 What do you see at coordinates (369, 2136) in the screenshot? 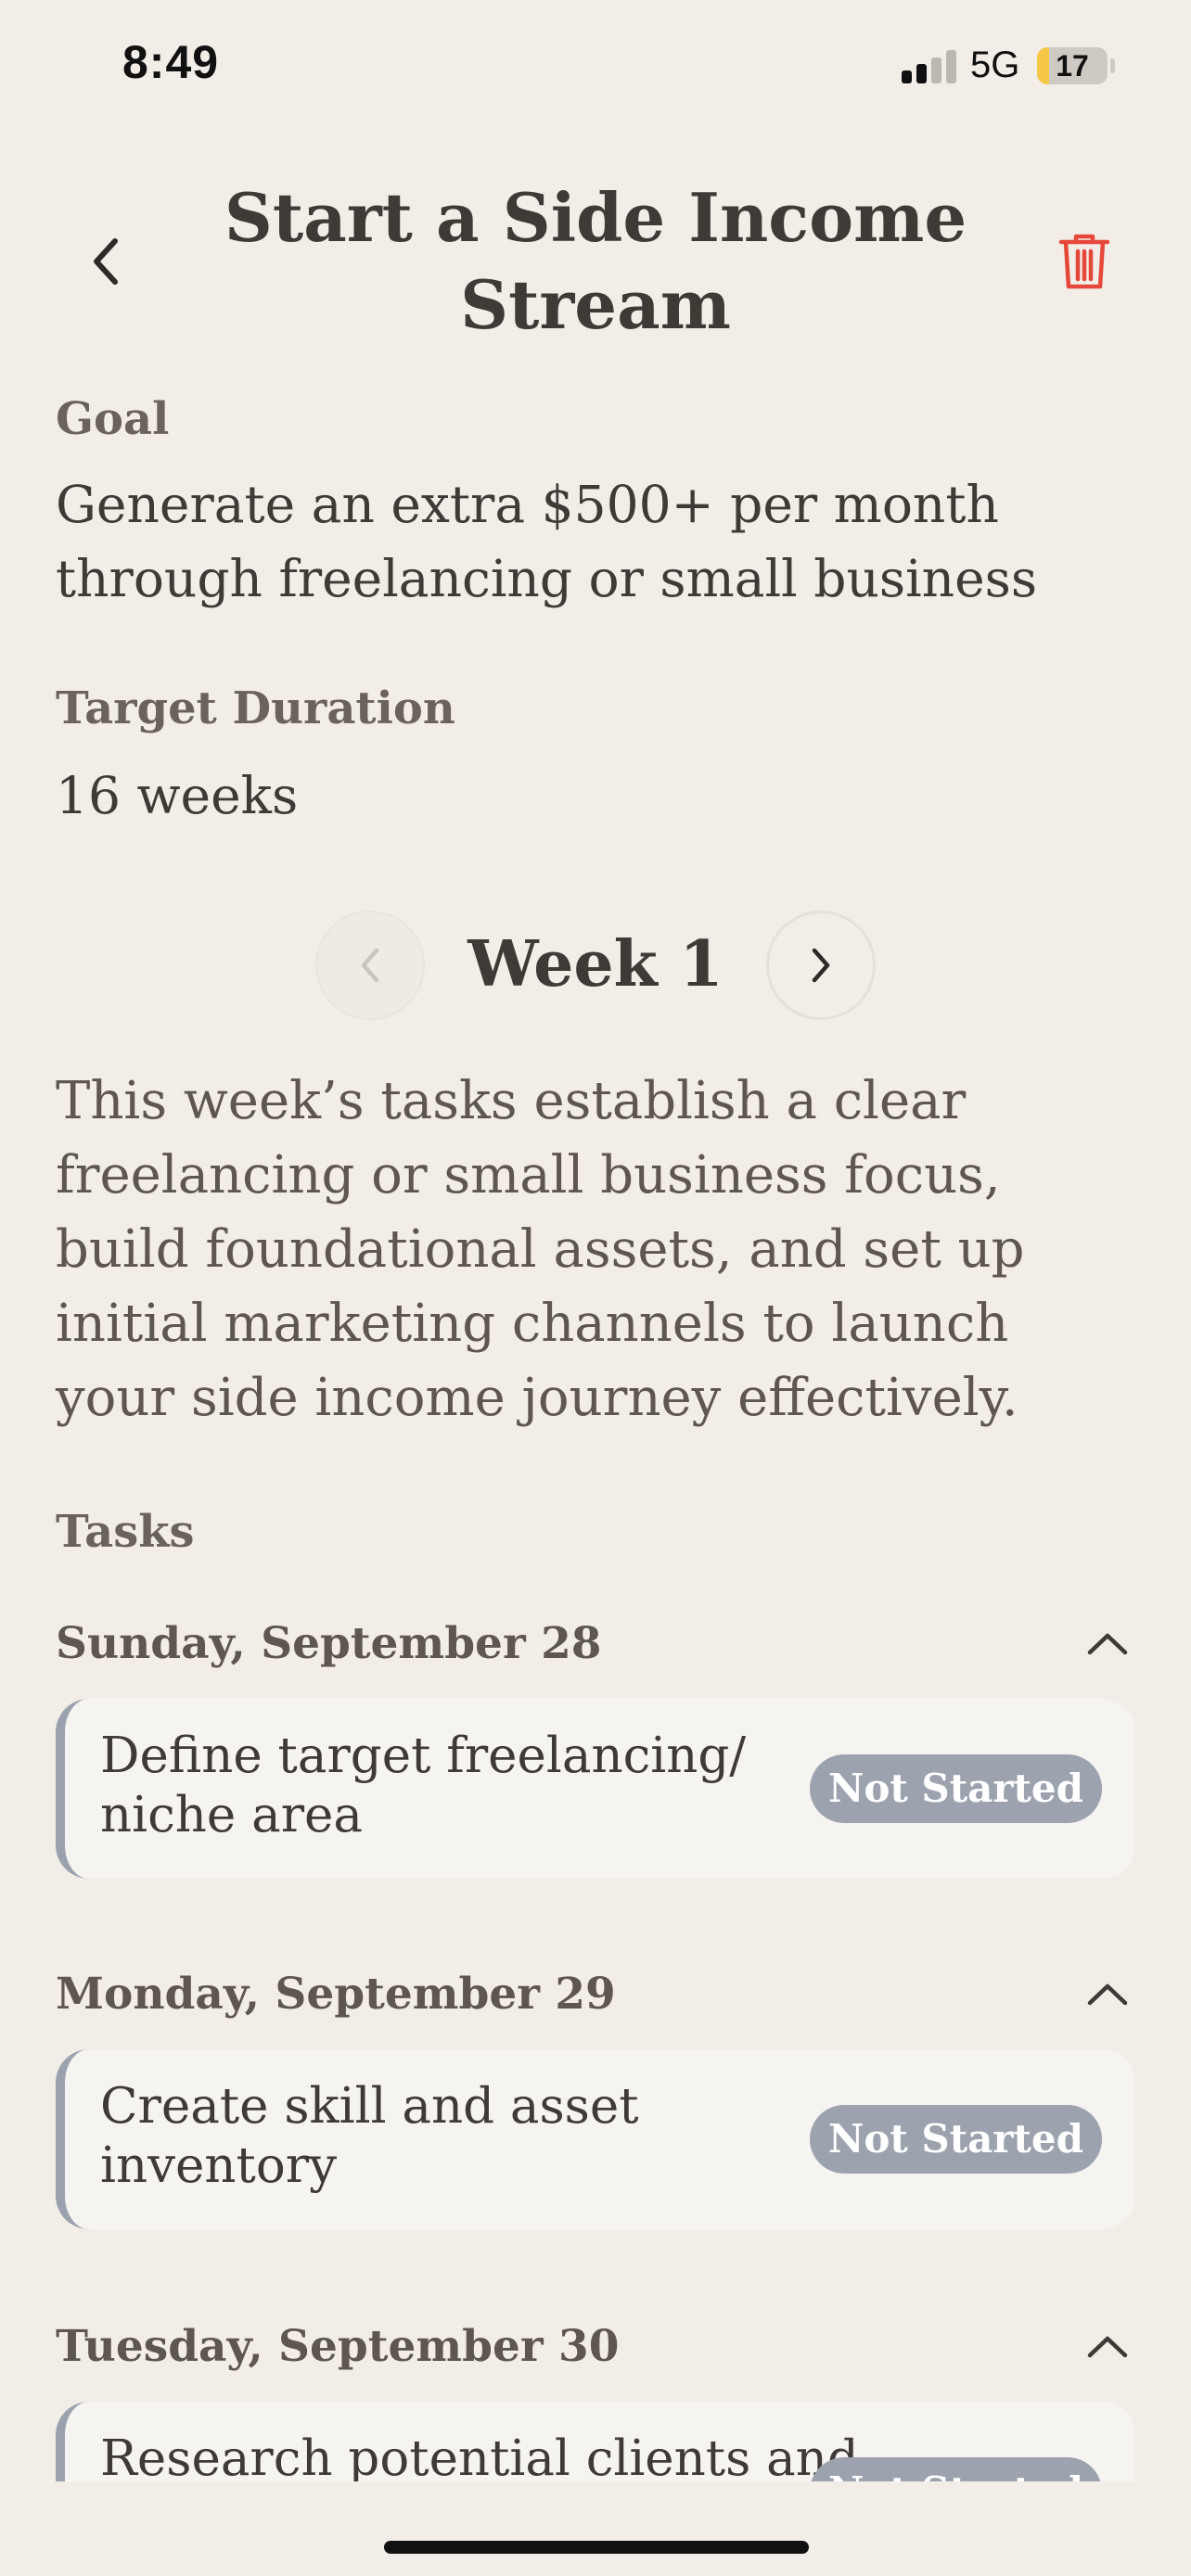
I see `task-title: Create skill and asset inventory` at bounding box center [369, 2136].